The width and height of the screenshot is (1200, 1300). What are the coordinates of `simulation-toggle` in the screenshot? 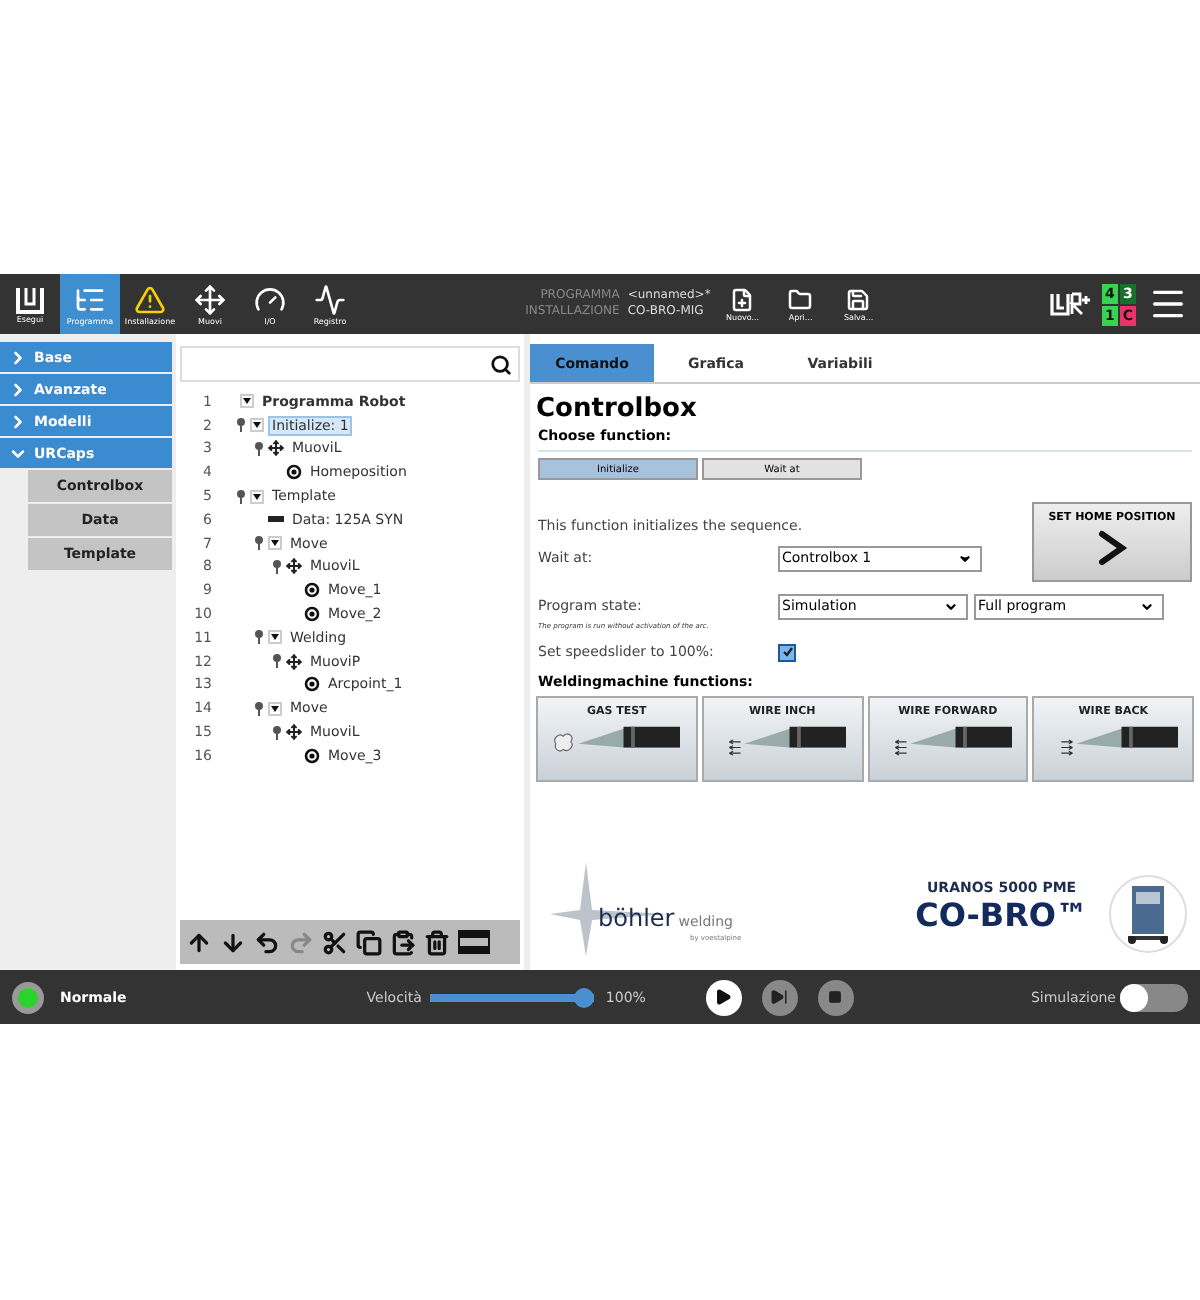 It's located at (1154, 997).